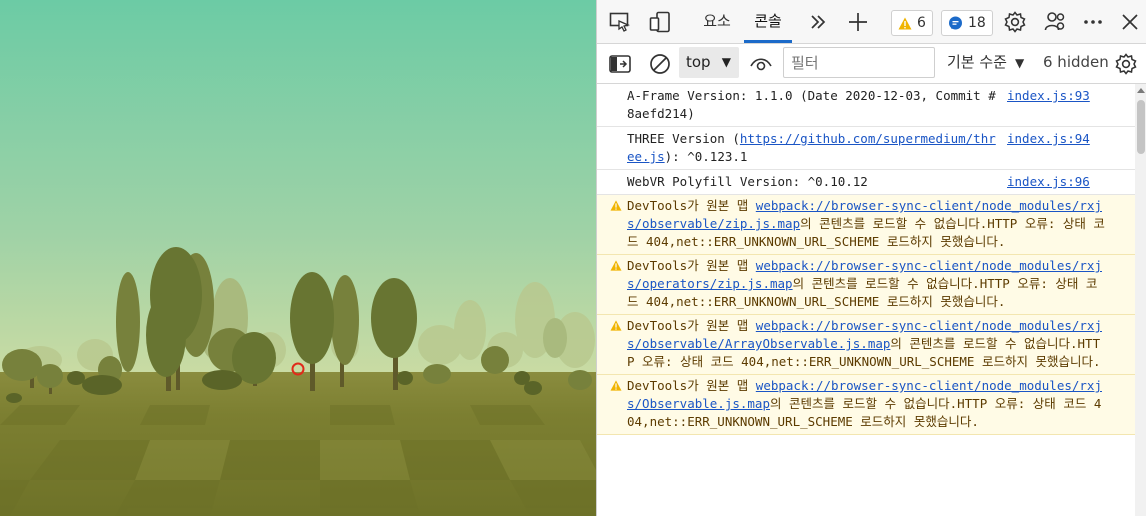  Describe the element at coordinates (1141, 127) in the screenshot. I see `scroll-thumb` at that location.